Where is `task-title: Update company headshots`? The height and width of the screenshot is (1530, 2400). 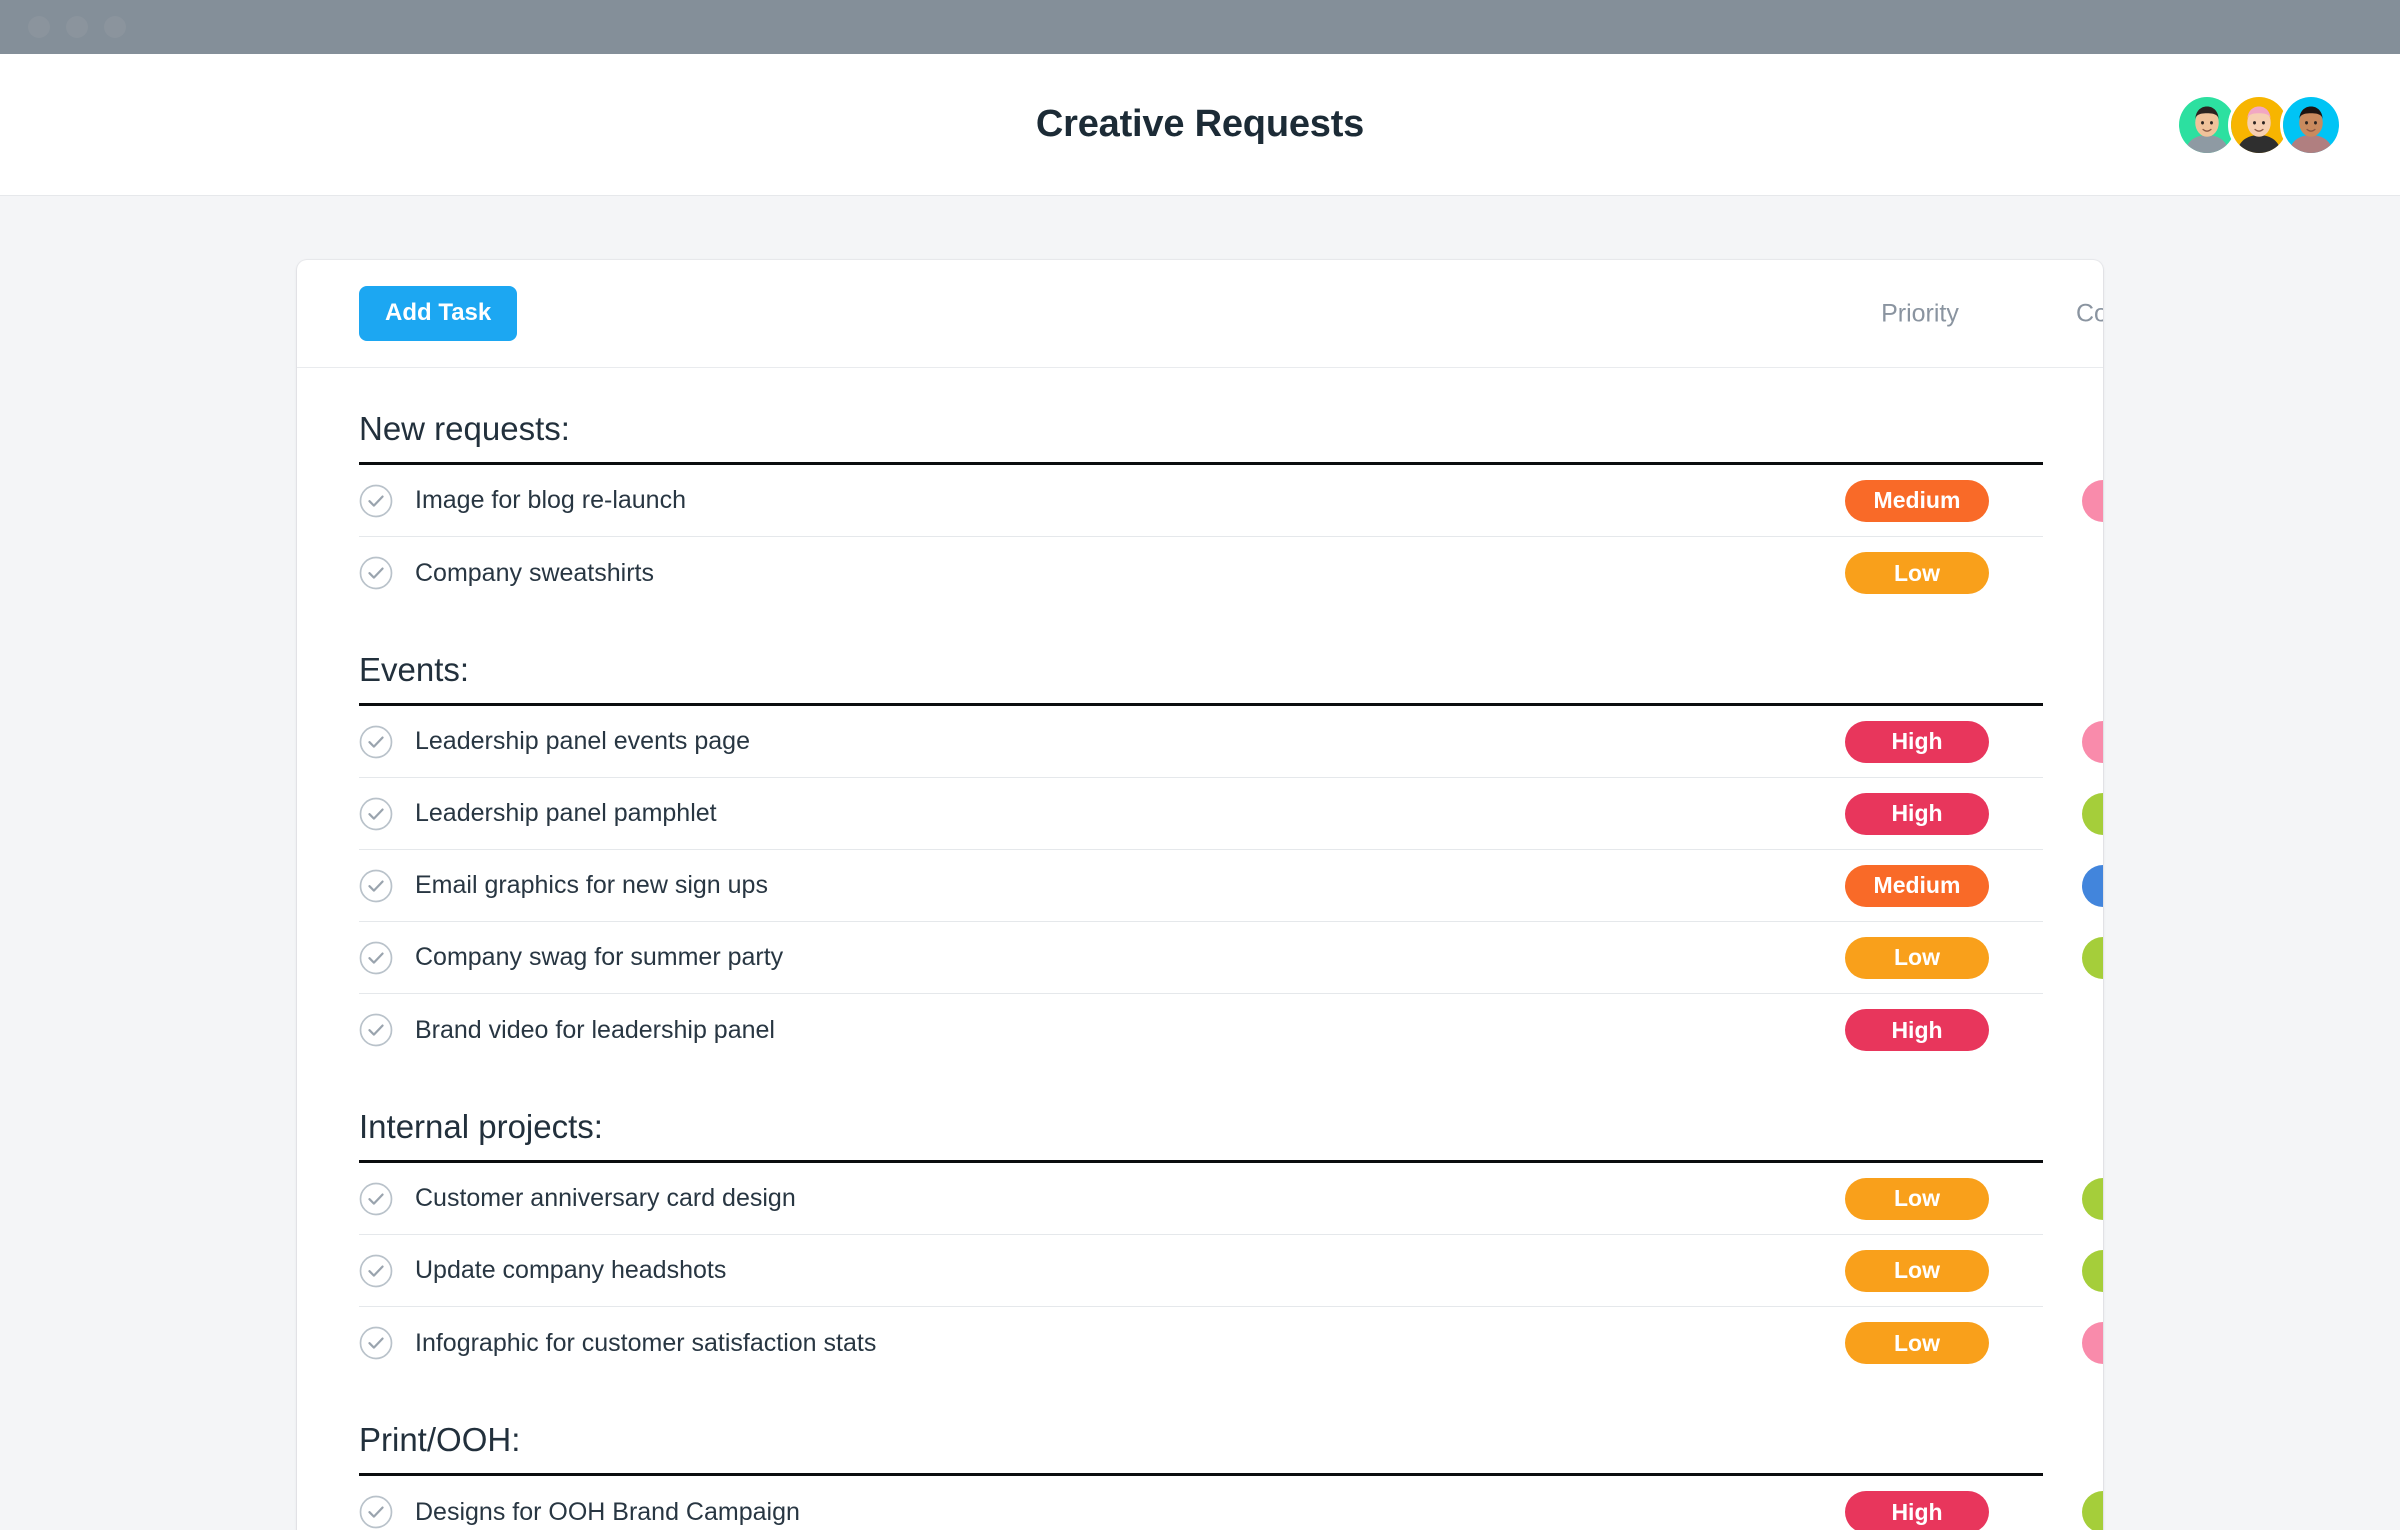 task-title: Update company headshots is located at coordinates (1229, 1270).